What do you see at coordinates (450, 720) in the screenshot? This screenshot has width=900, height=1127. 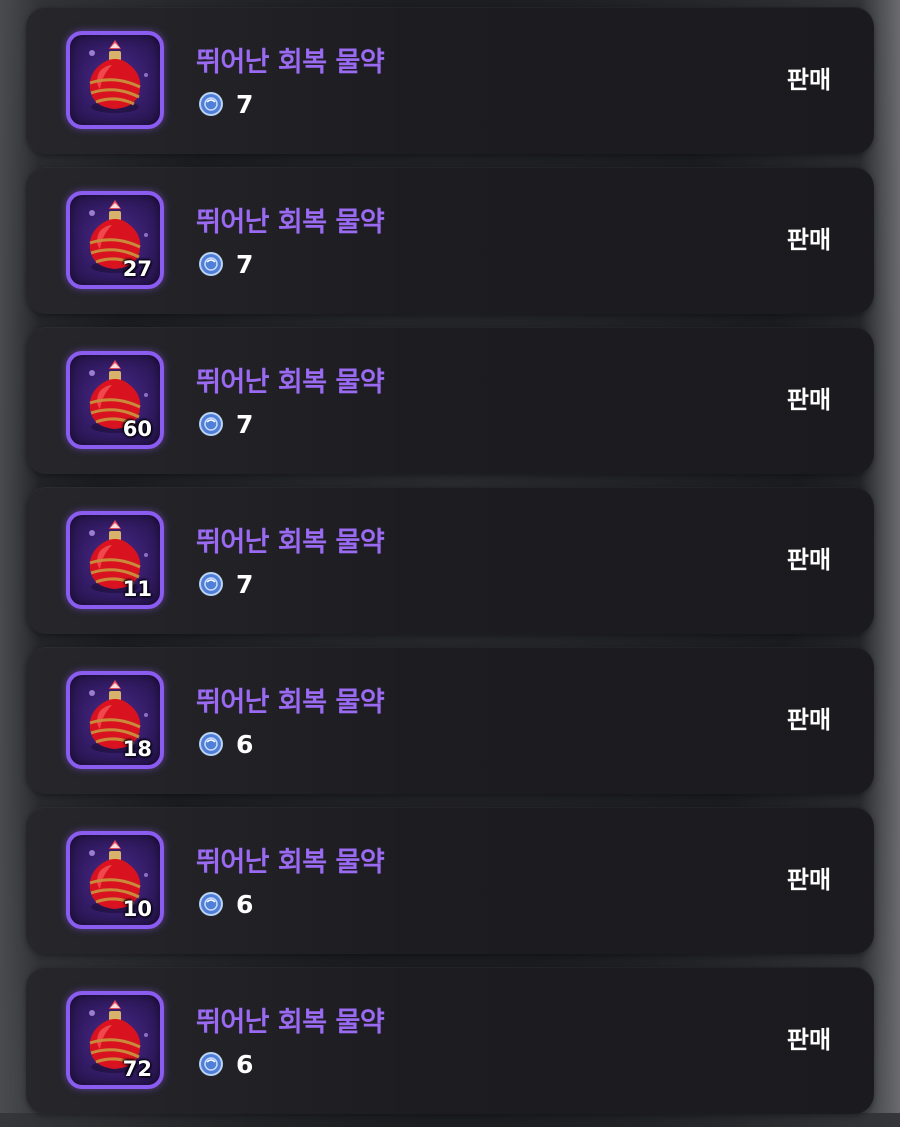 I see `list-item: 18 뛰어난 회복 물약 6 판매` at bounding box center [450, 720].